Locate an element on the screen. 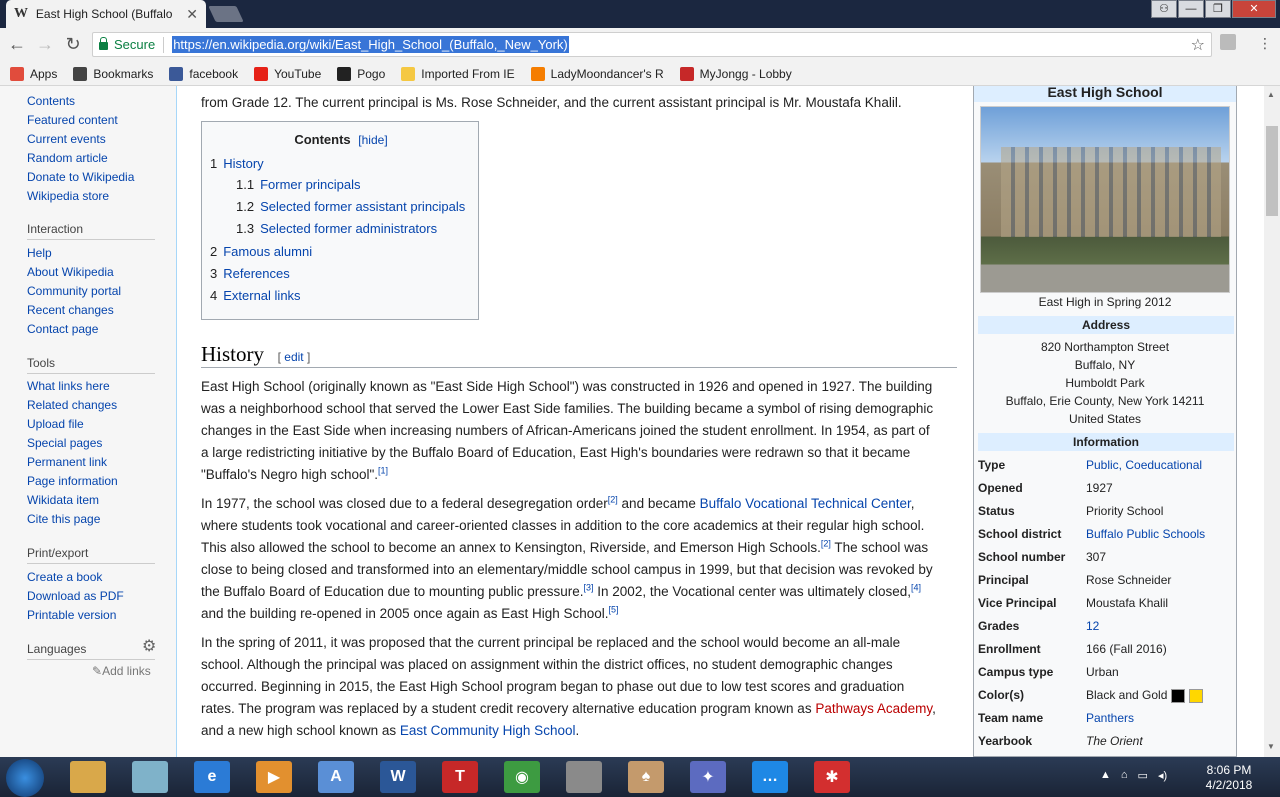 Image resolution: width=1280 pixels, height=797 pixels. bookmark-2: facebook is located at coordinates (203, 73).